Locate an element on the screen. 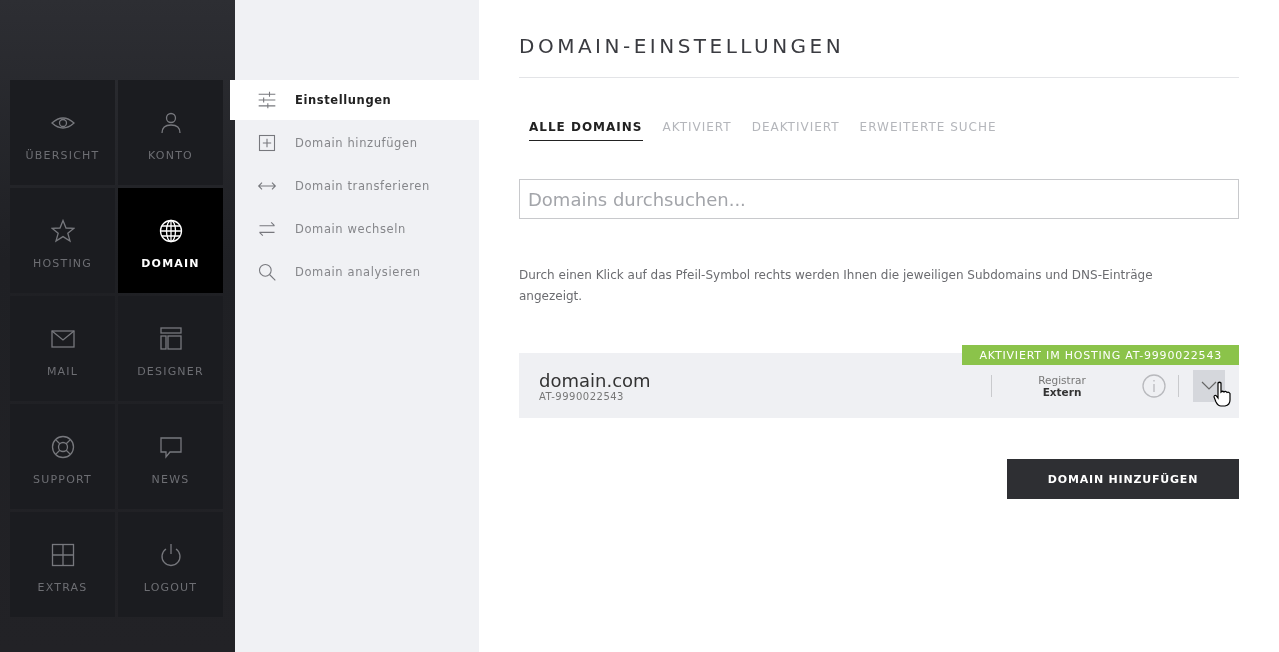 The width and height of the screenshot is (1279, 652). submenu-item: Domain transferieren is located at coordinates (354, 186).